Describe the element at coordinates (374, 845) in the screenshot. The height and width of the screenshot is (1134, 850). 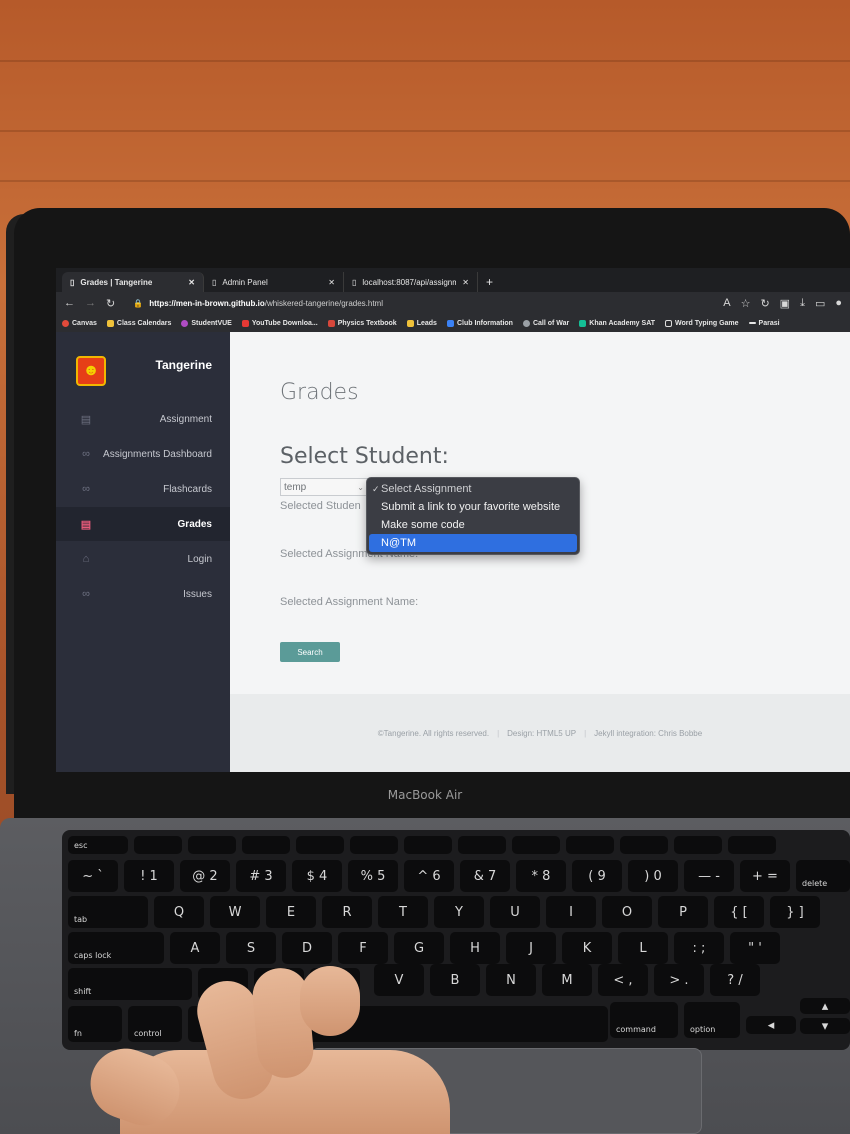
I see `key-f5` at that location.